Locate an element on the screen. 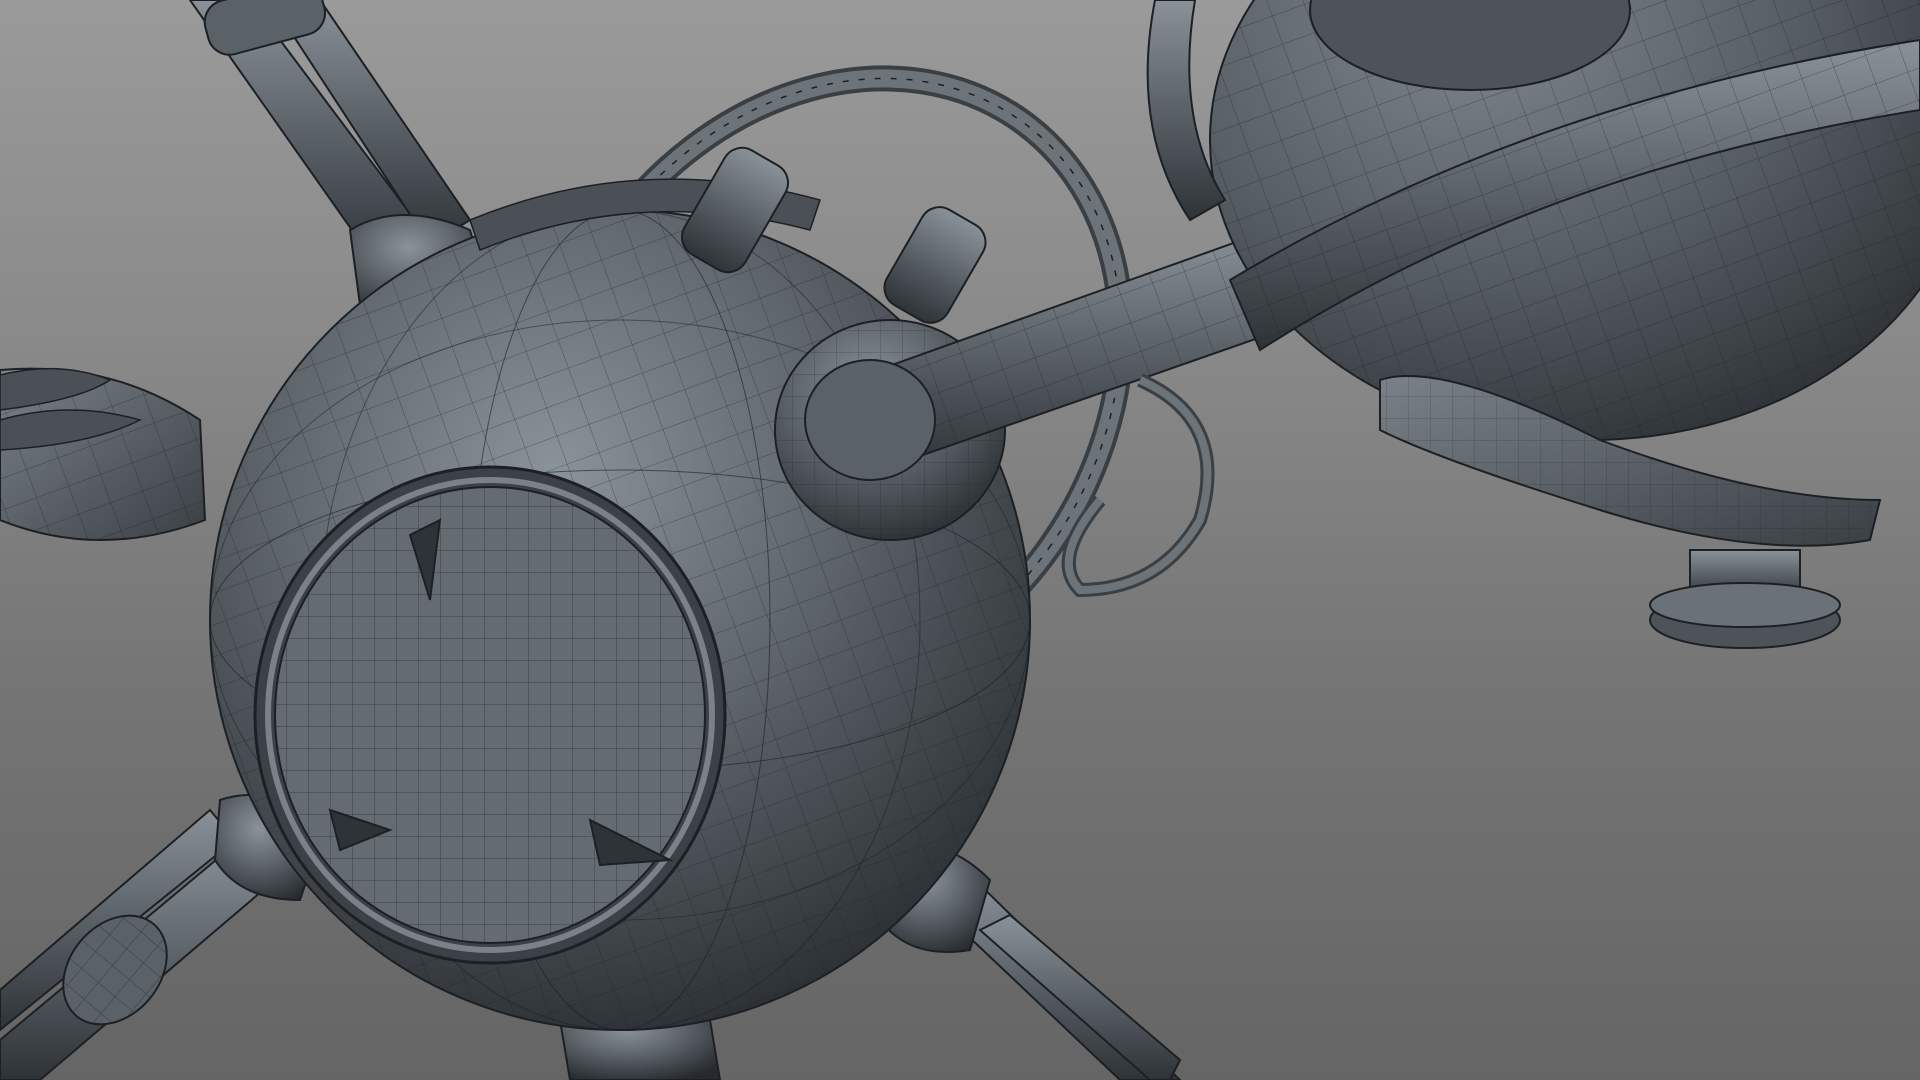 The width and height of the screenshot is (1920, 1080). sphere-hatch is located at coordinates (490, 715).